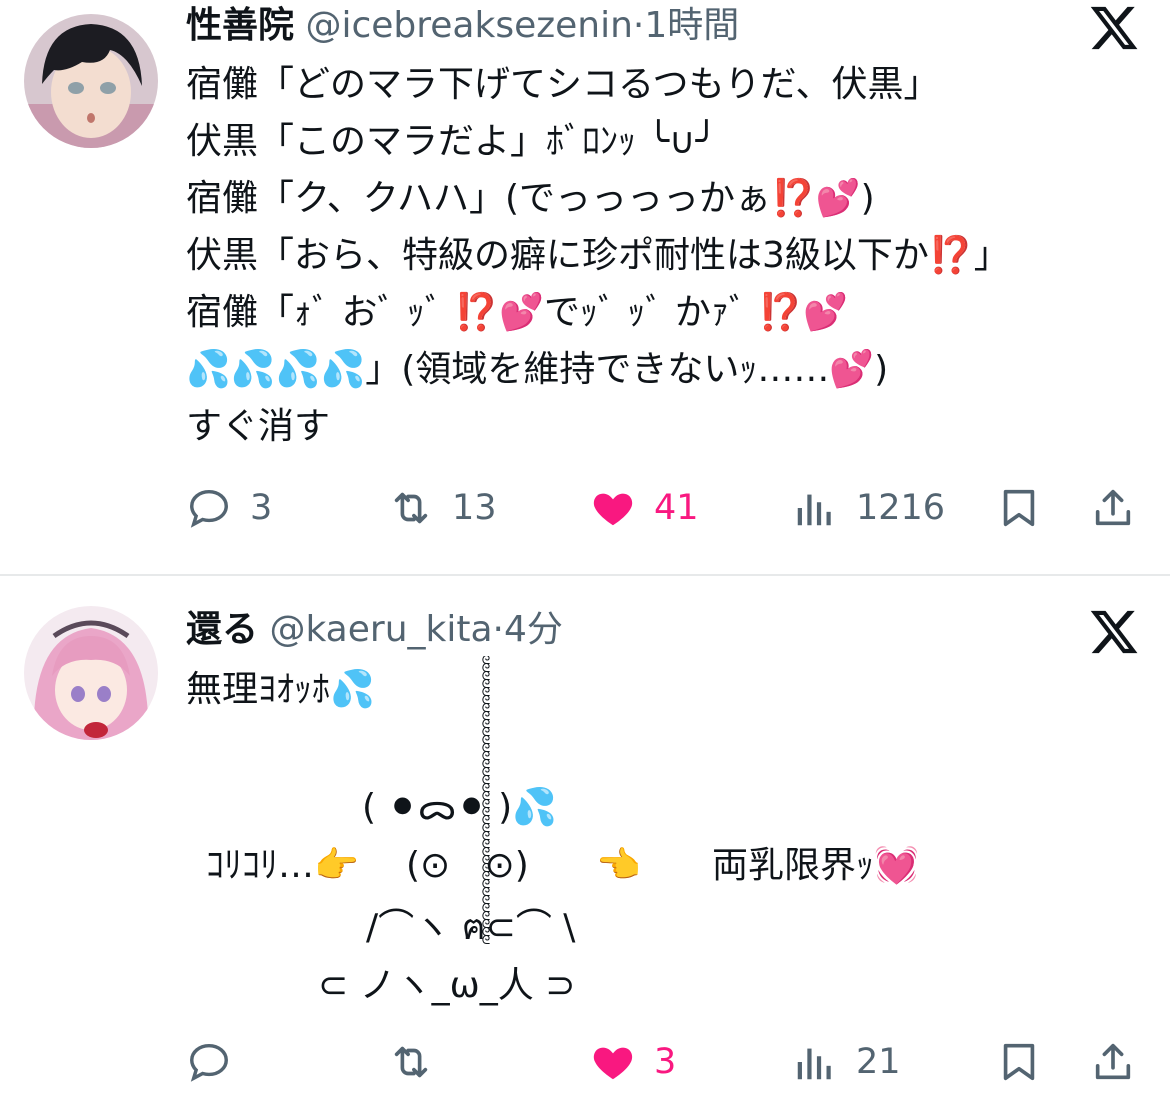 This screenshot has width=1170, height=1104. I want to click on art-right-hand: 👈, so click(618, 865).